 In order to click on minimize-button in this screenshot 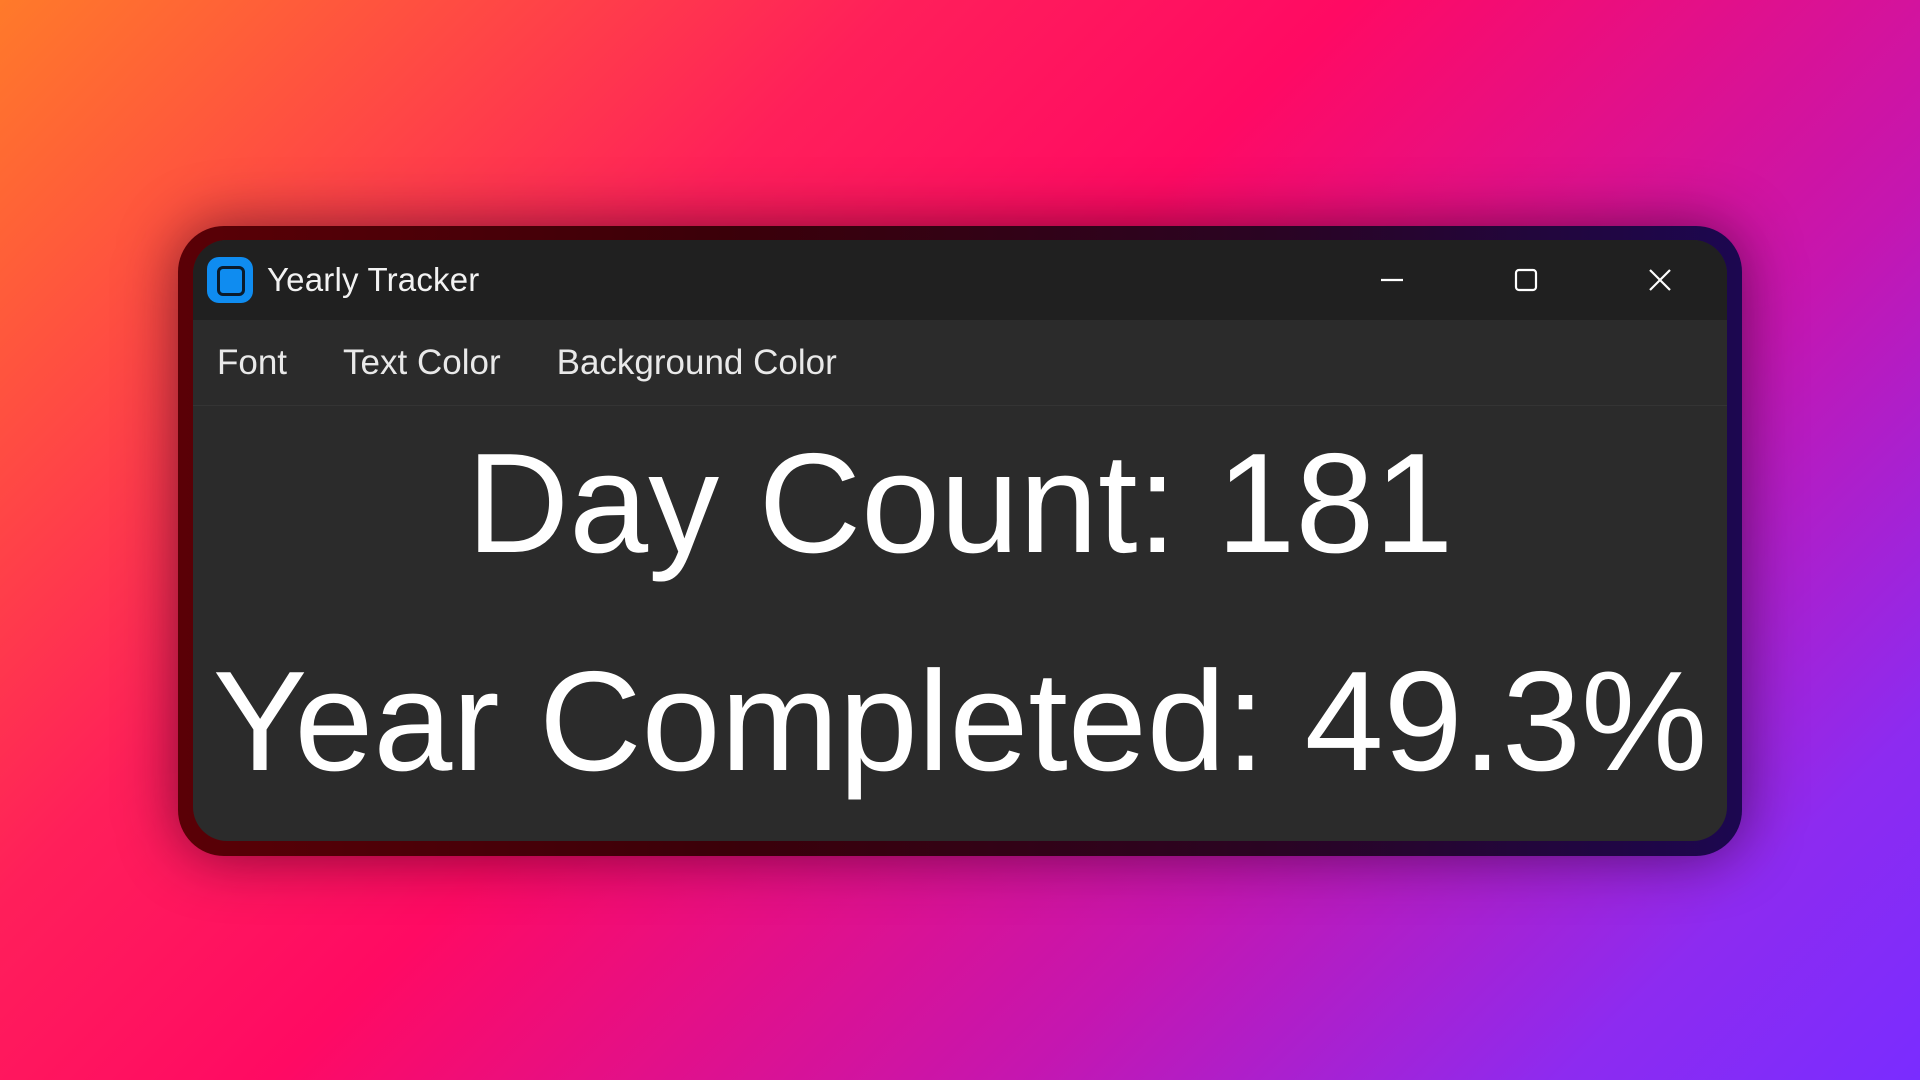, I will do `click(1392, 280)`.